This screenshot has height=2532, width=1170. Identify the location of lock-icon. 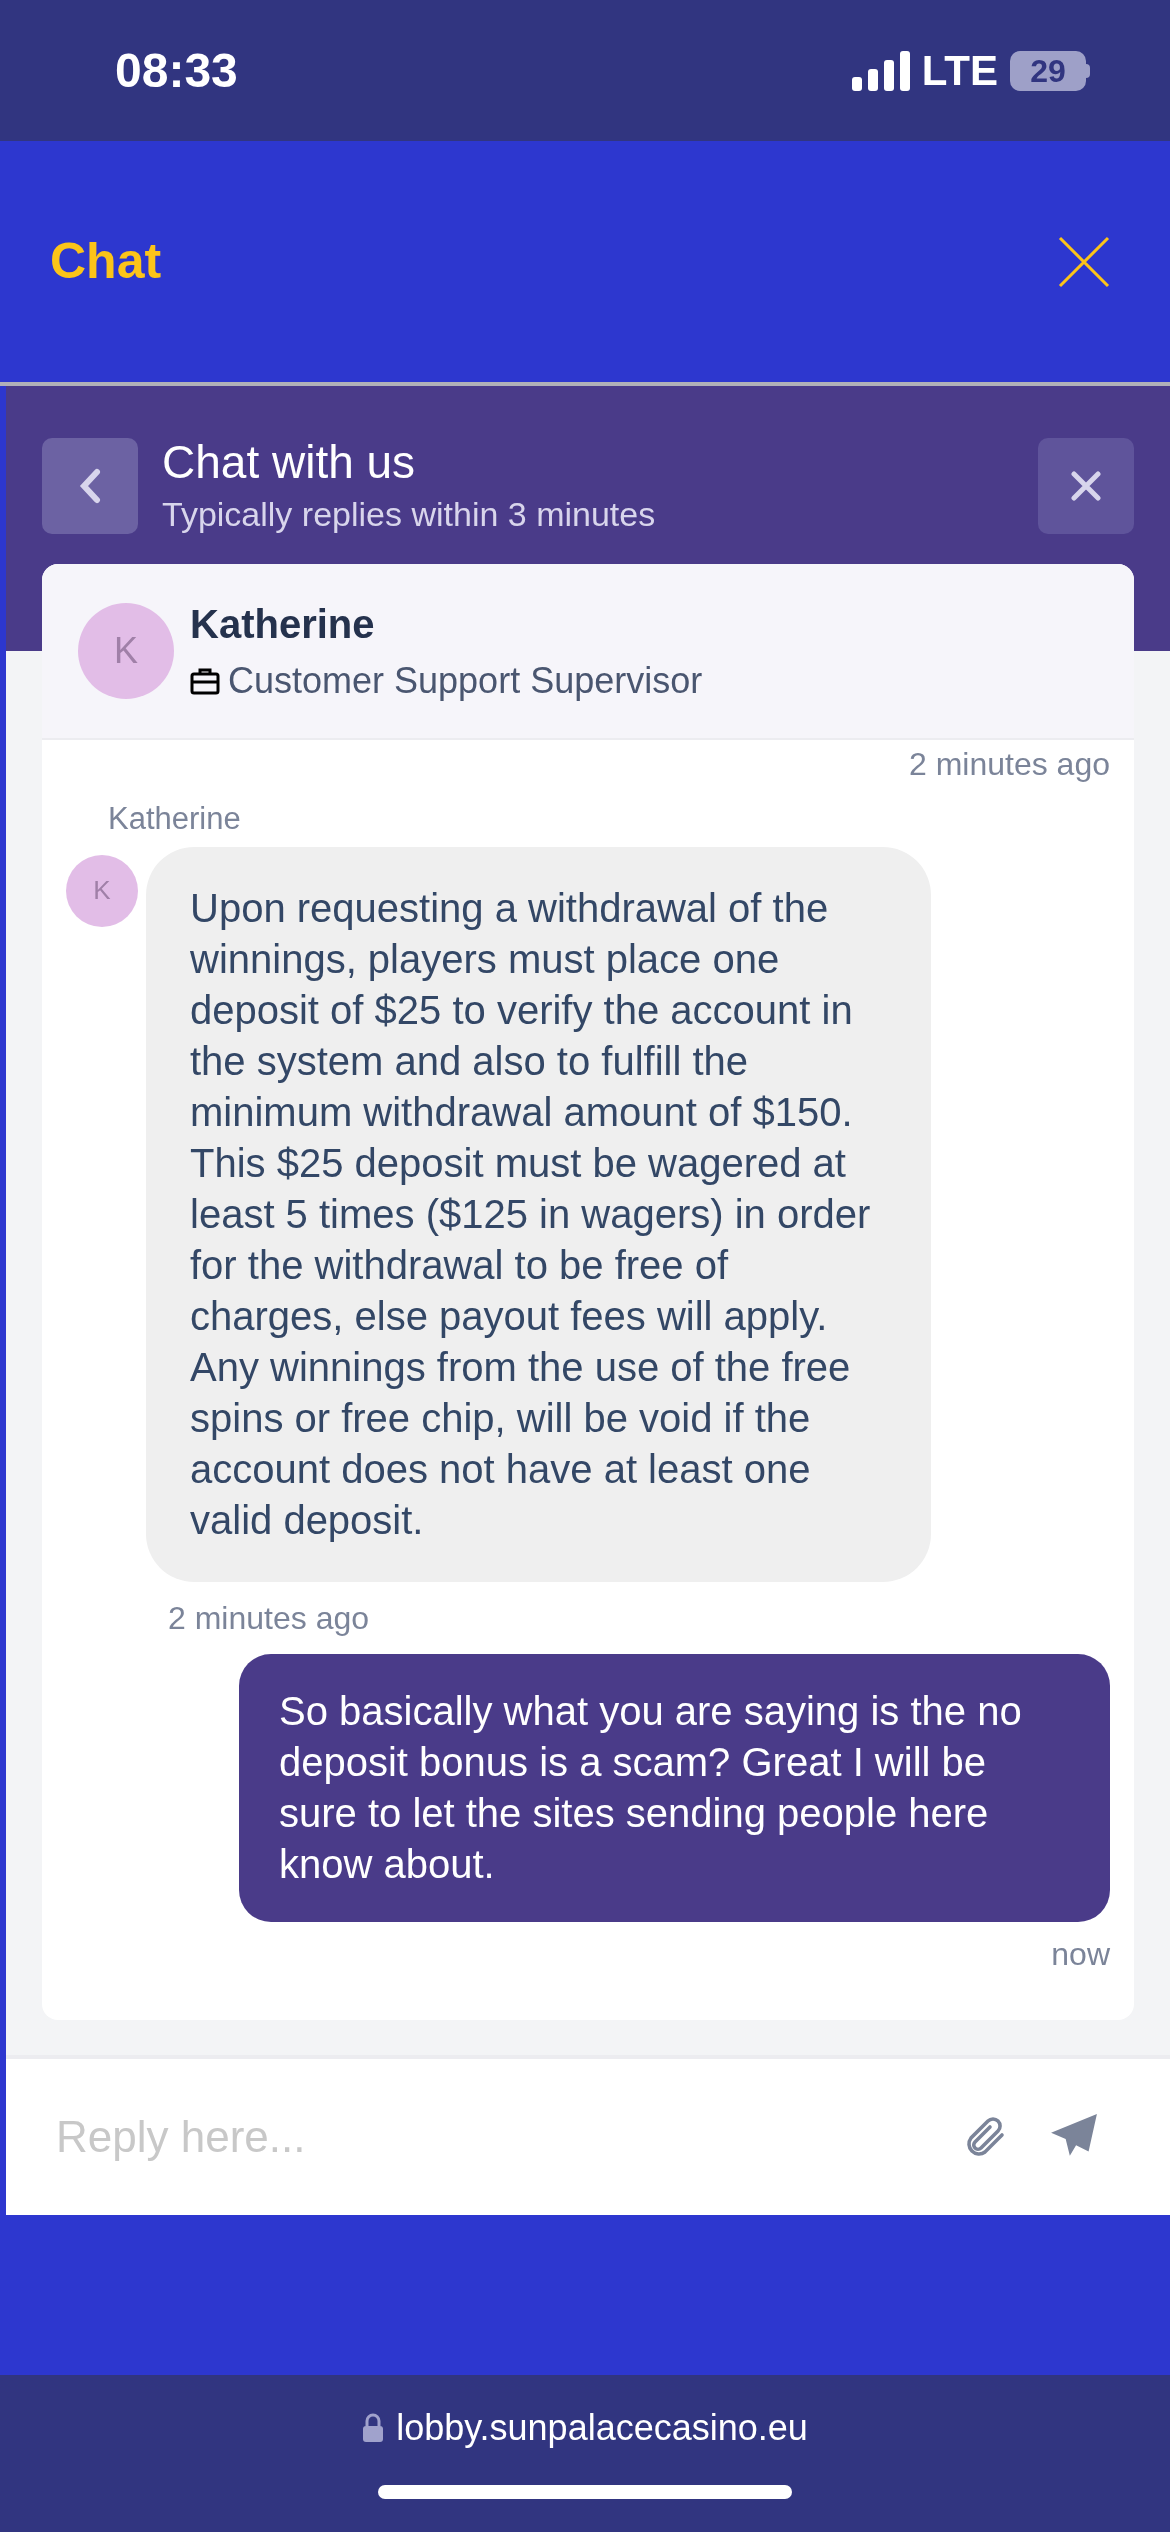
(373, 2428).